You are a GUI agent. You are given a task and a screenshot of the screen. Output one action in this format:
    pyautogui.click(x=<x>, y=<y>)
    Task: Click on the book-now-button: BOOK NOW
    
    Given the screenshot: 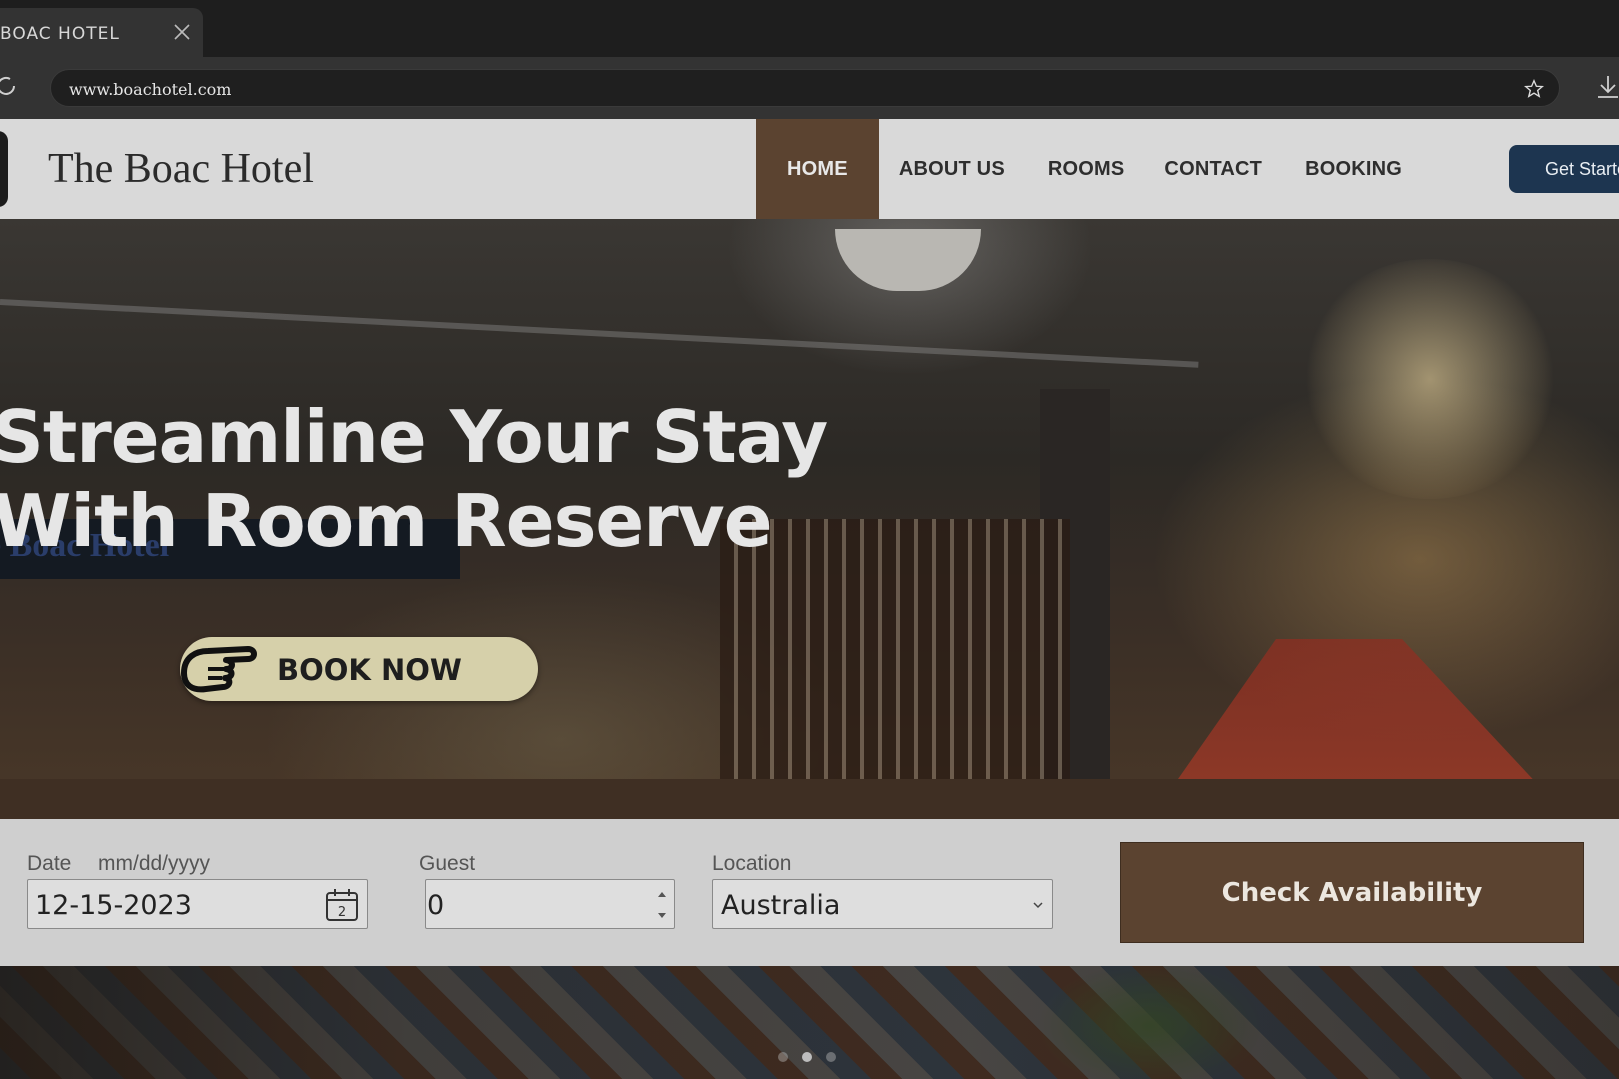 What is the action you would take?
    pyautogui.click(x=359, y=669)
    